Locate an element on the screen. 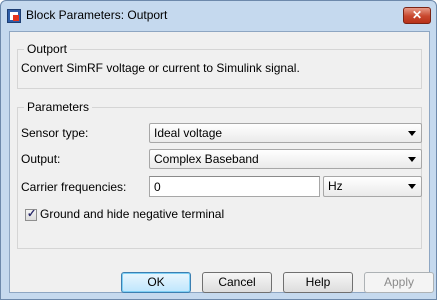 Image resolution: width=437 pixels, height=300 pixels. sensor-type-value: Ideal voltage is located at coordinates (188, 133).